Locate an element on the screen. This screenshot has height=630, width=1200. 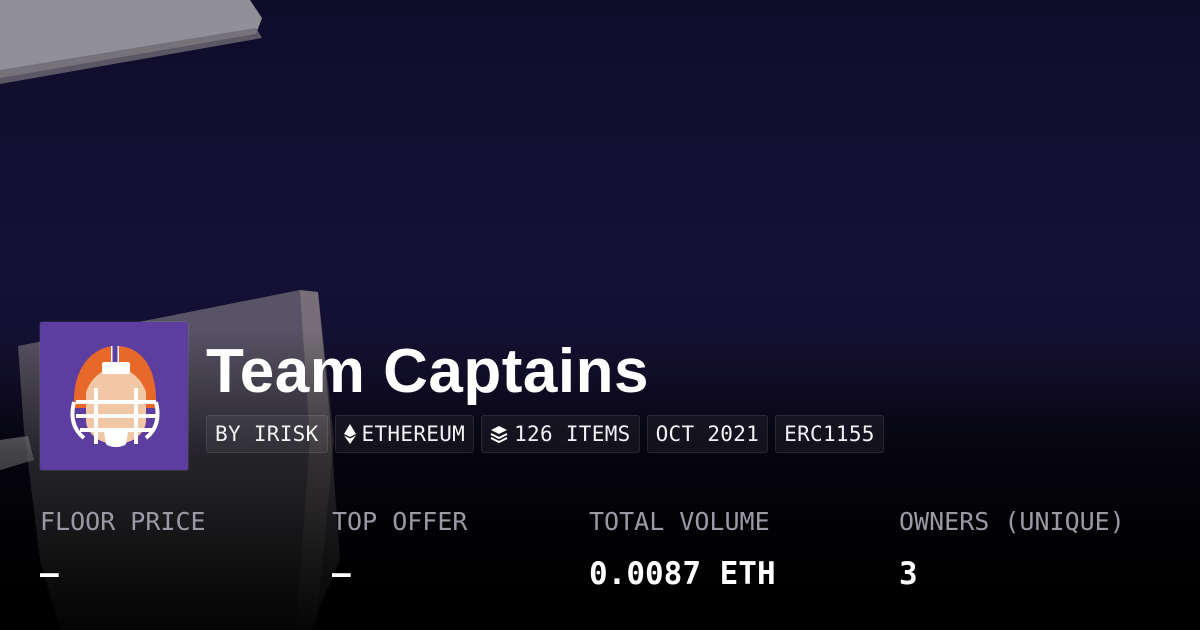
standard-tag-label: ERC1155 is located at coordinates (829, 434).